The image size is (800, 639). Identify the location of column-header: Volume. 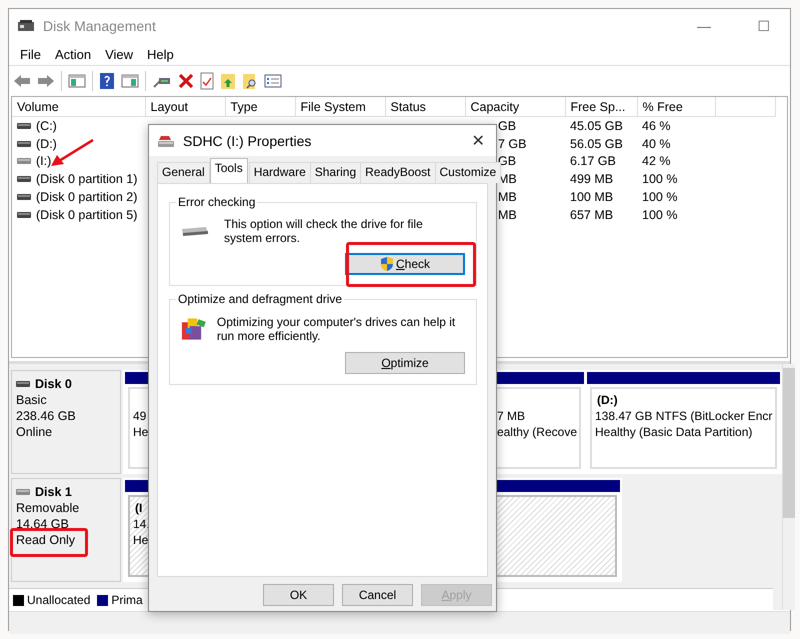
(78, 106).